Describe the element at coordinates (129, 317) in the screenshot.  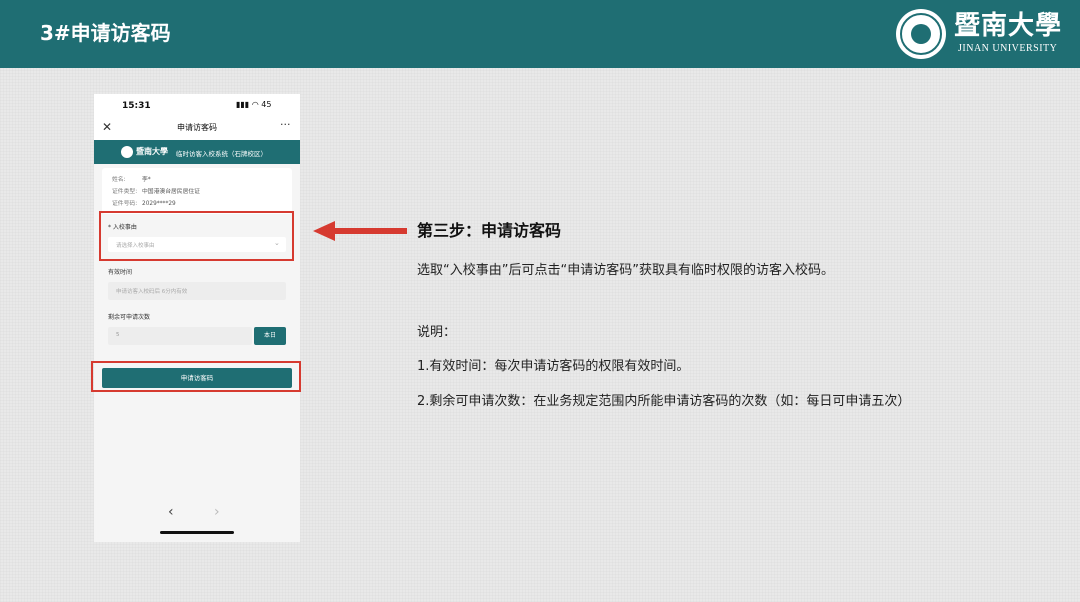
I see `remaining-count-label: 剩余可申请次数` at that location.